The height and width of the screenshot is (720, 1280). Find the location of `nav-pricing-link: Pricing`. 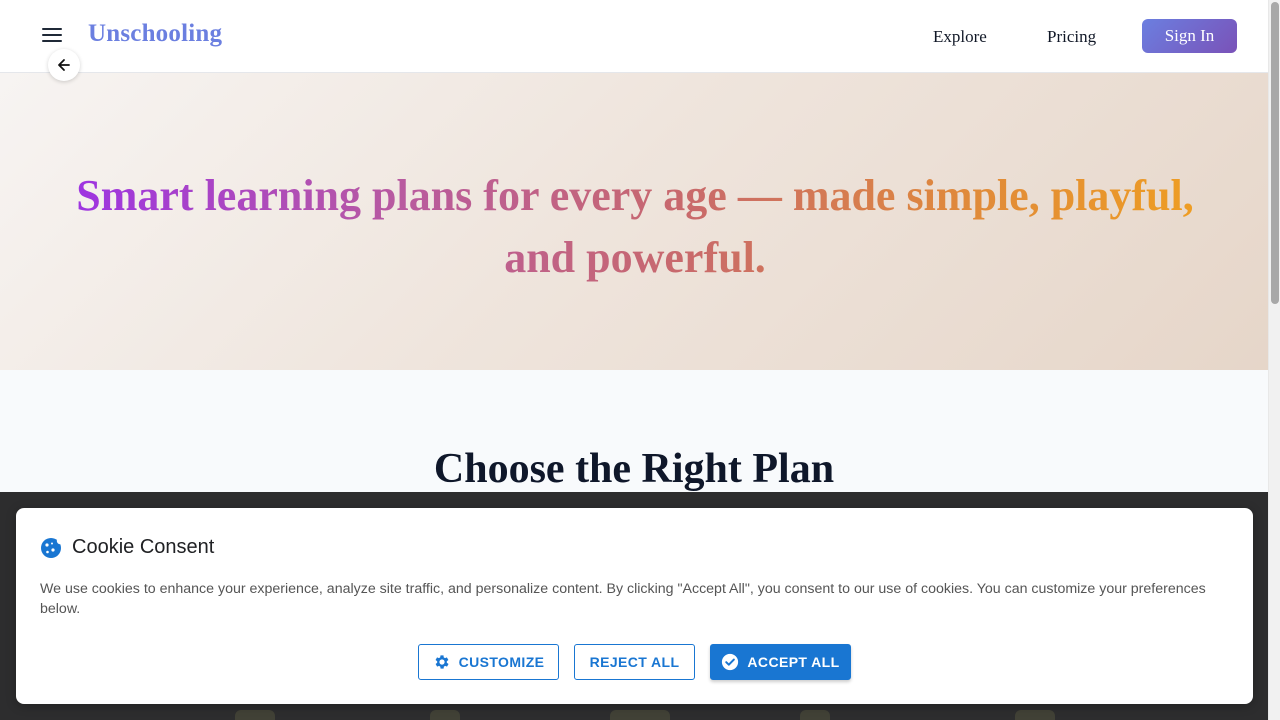

nav-pricing-link: Pricing is located at coordinates (1071, 37).